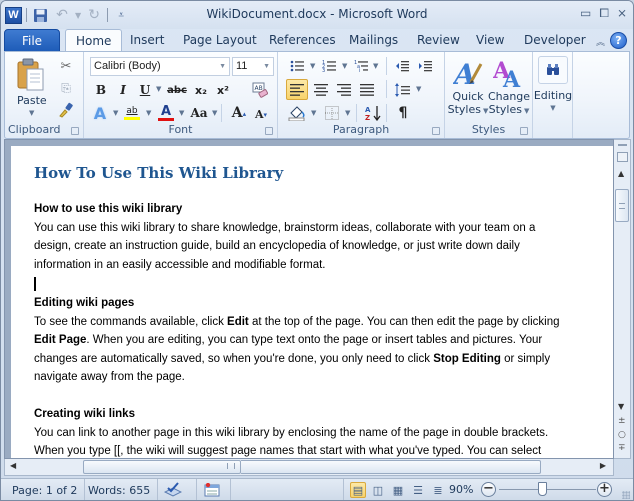 The image size is (634, 501). What do you see at coordinates (75, 131) in the screenshot?
I see `clipboard-launcher-icon` at bounding box center [75, 131].